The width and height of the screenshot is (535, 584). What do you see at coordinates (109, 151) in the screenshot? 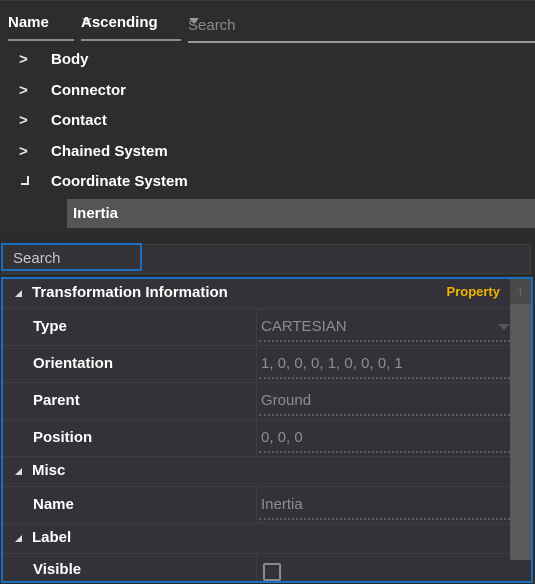
I see `tree-item-label: Chained System` at bounding box center [109, 151].